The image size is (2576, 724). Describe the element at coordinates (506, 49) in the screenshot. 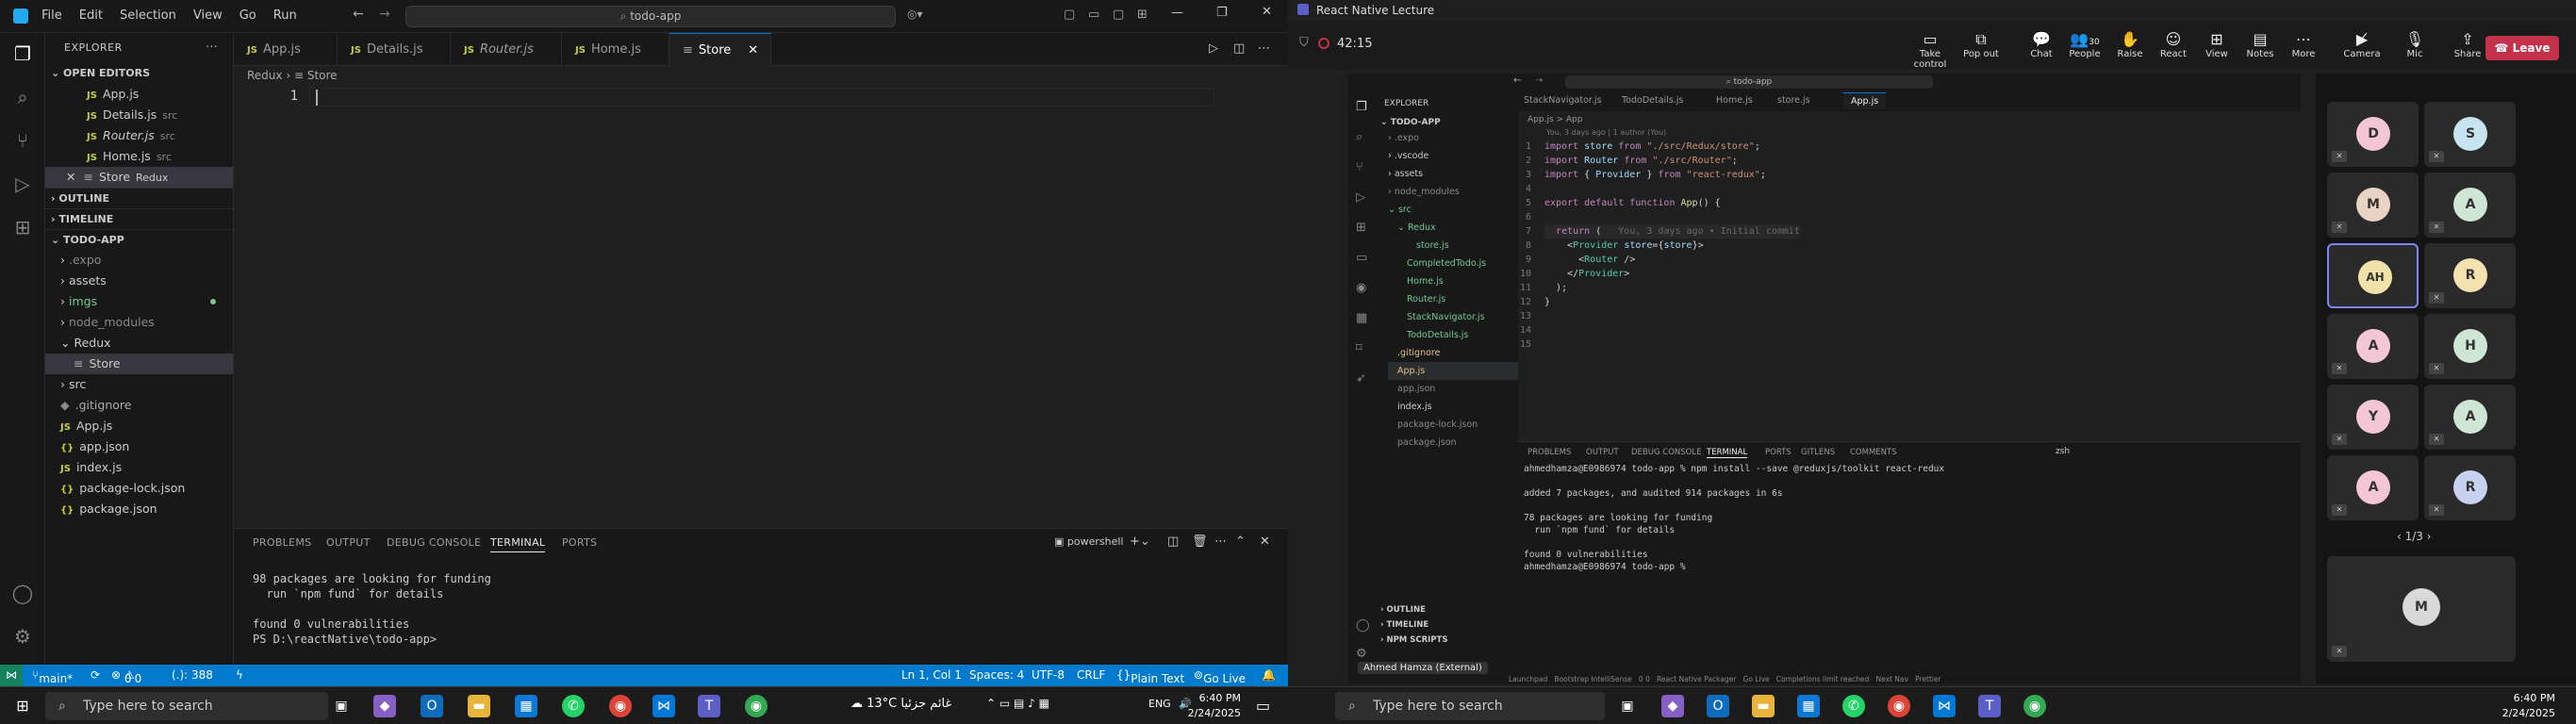

I see `tab-router-js: JS Router.js` at that location.